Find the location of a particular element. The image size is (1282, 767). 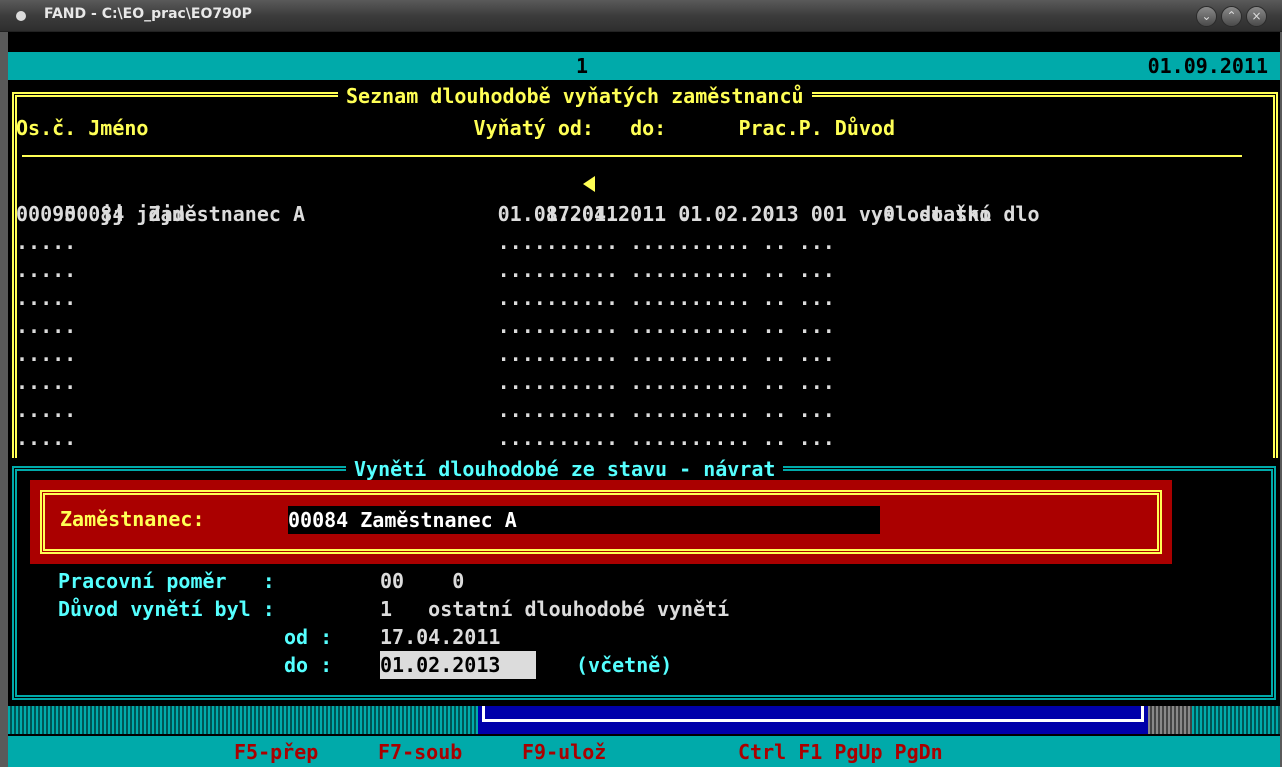

list-header: Os.č. Jméno Vyňatý od: do: Prac.P. Důvod is located at coordinates (455, 128).